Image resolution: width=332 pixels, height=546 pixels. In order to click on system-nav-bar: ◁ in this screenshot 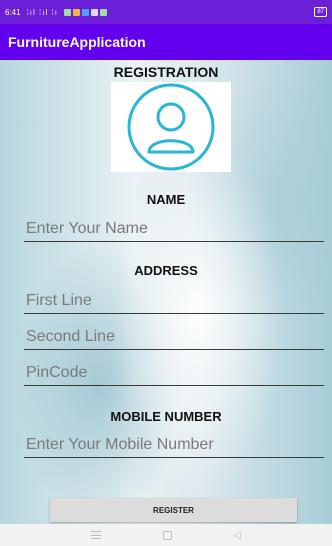, I will do `click(166, 535)`.